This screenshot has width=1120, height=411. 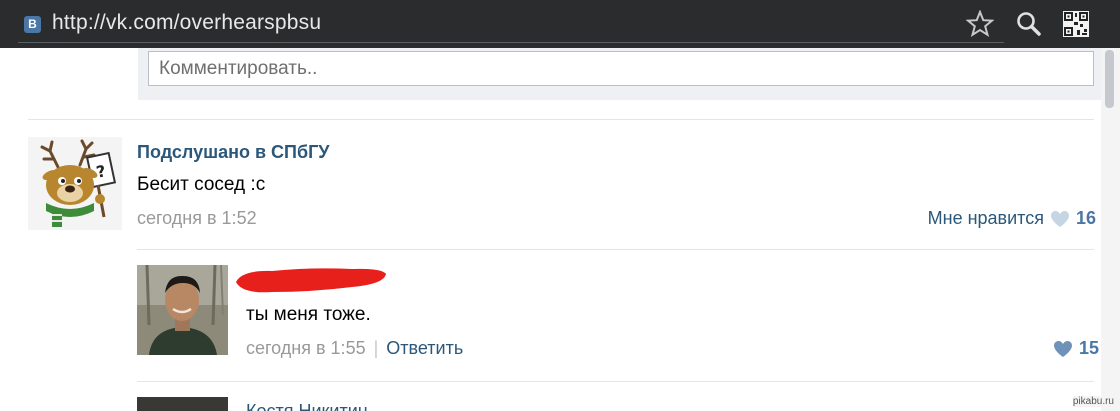 What do you see at coordinates (186, 23) in the screenshot?
I see `address-bar-url: http://vk.com/overhearspbsu` at bounding box center [186, 23].